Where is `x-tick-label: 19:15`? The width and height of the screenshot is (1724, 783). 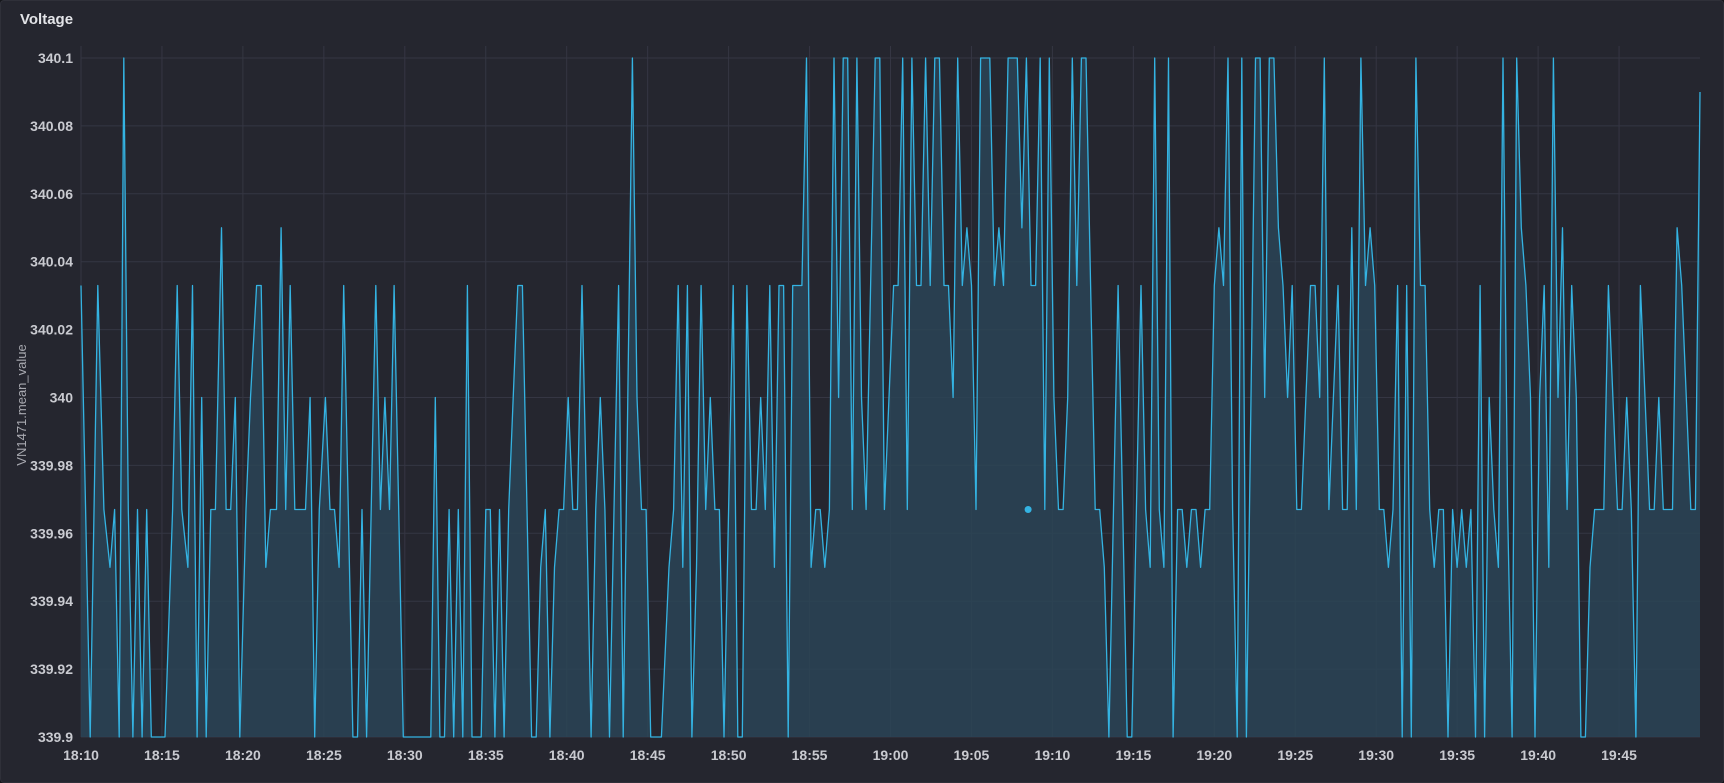 x-tick-label: 19:15 is located at coordinates (1133, 755).